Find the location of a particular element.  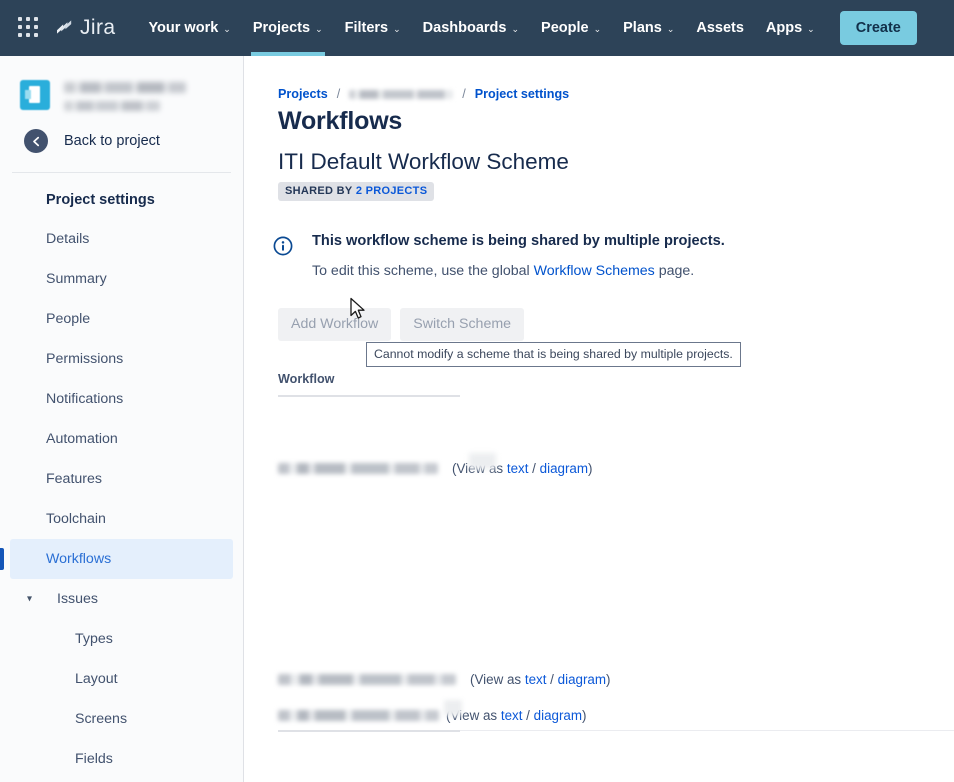

sidebar-item-workflows: Workflows is located at coordinates (116, 559).